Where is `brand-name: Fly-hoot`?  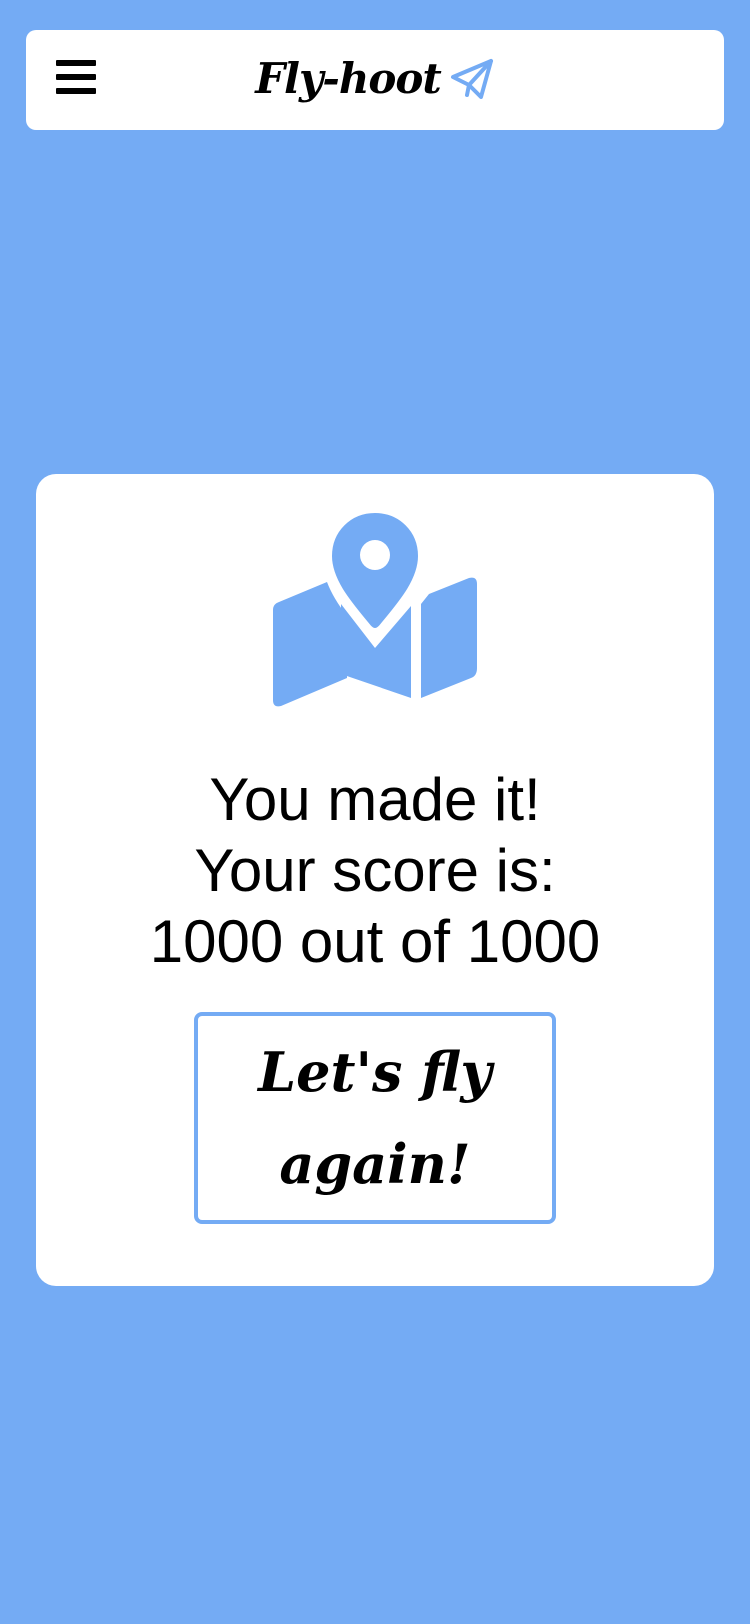
brand-name: Fly-hoot is located at coordinates (348, 78).